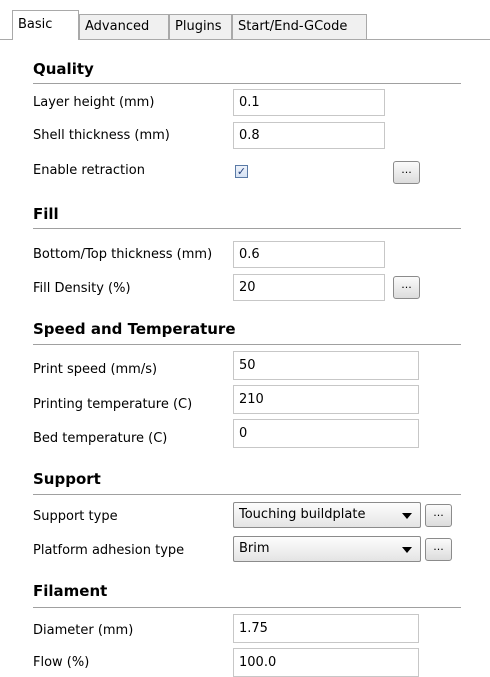 The image size is (490, 677). I want to click on section-title-filament: Filament, so click(70, 591).